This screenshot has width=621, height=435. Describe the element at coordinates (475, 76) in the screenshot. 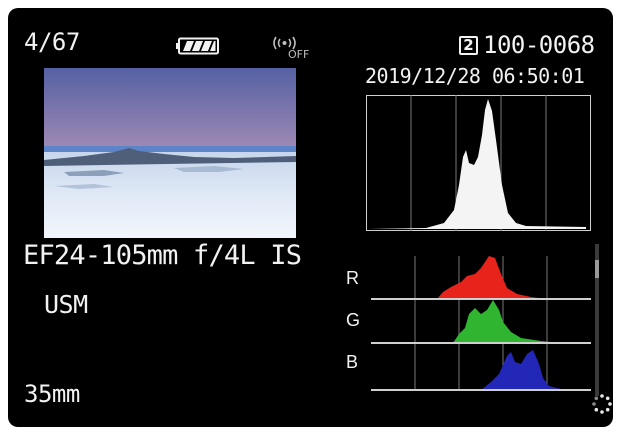

I see `capture-datetime: 2019/12/28 06:50:01` at that location.